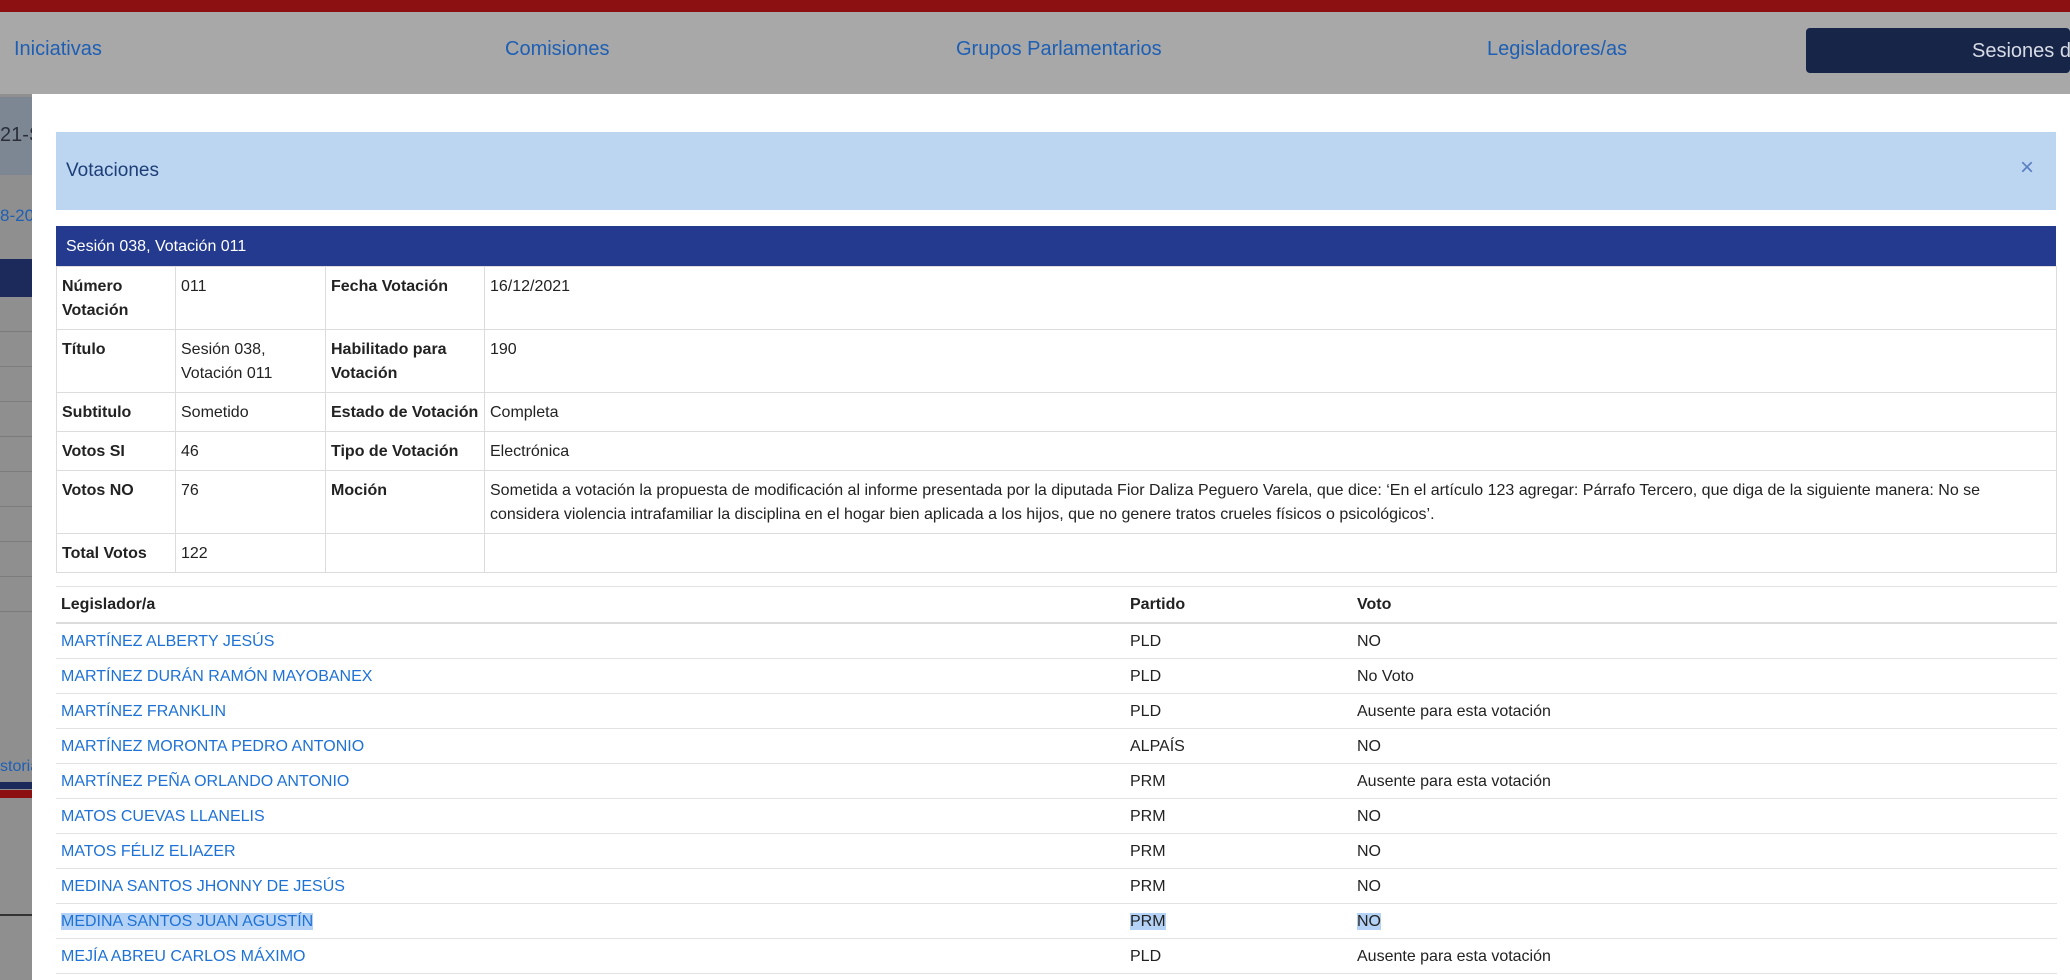 The height and width of the screenshot is (980, 2070). What do you see at coordinates (116, 553) in the screenshot?
I see `total-votos-label: Total Votos` at bounding box center [116, 553].